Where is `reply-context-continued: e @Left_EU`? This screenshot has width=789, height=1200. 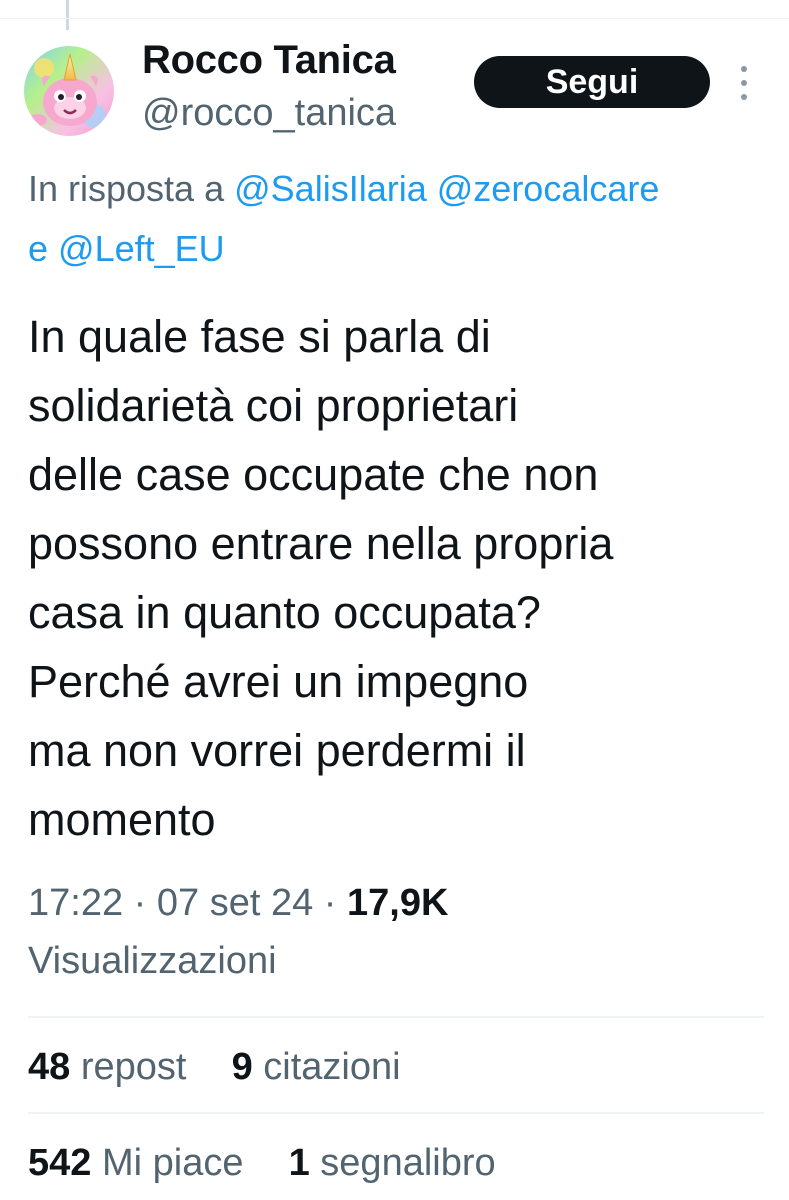
reply-context-continued: e @Left_EU is located at coordinates (126, 249).